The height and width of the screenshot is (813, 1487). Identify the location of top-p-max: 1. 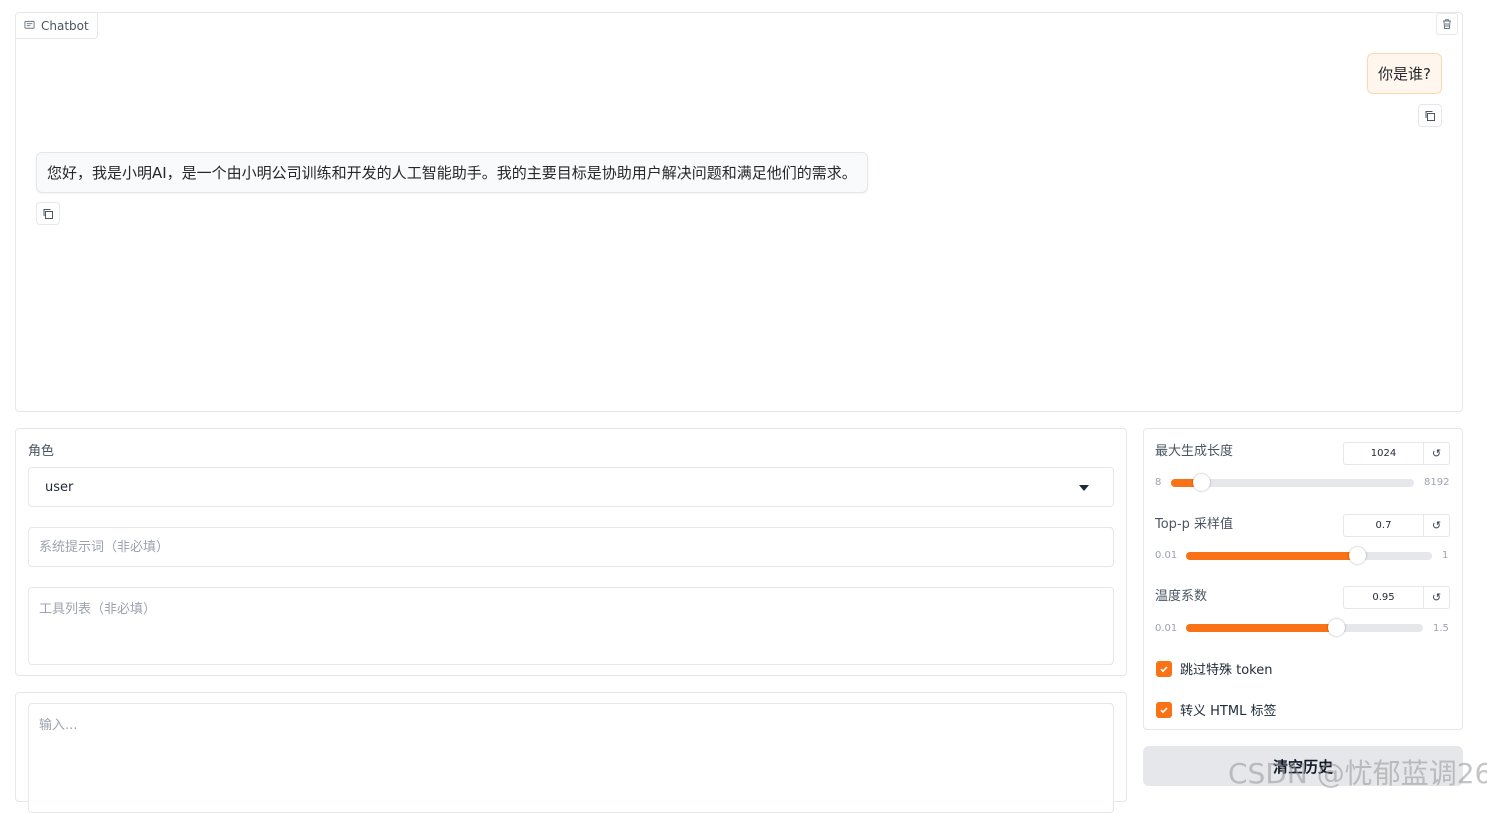
(1445, 555).